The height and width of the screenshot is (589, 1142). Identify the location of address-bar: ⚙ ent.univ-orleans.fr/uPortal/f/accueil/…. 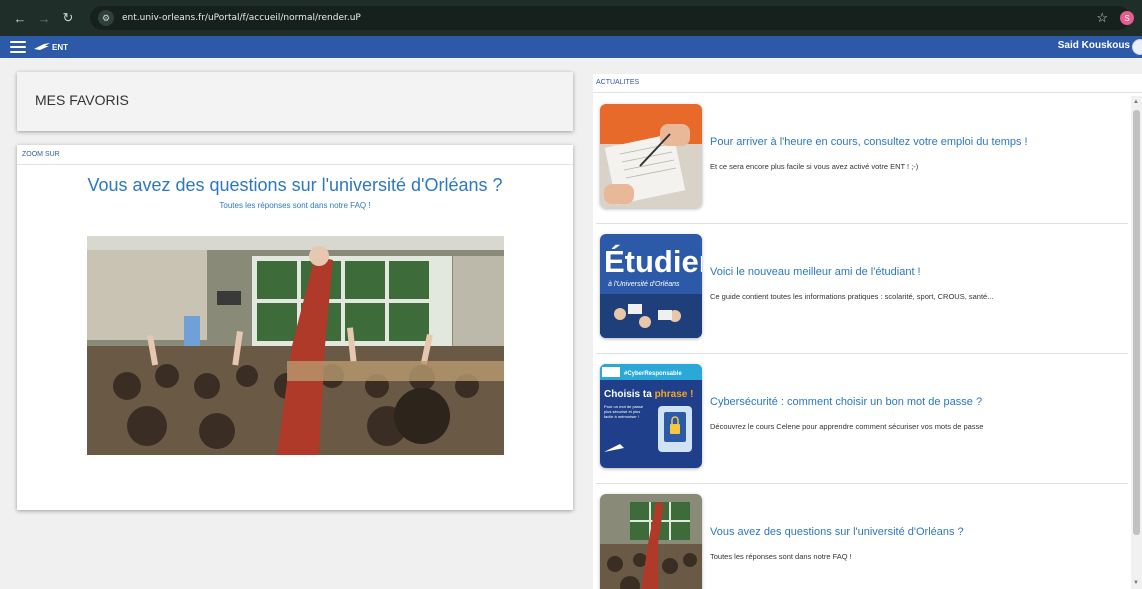
(610, 18).